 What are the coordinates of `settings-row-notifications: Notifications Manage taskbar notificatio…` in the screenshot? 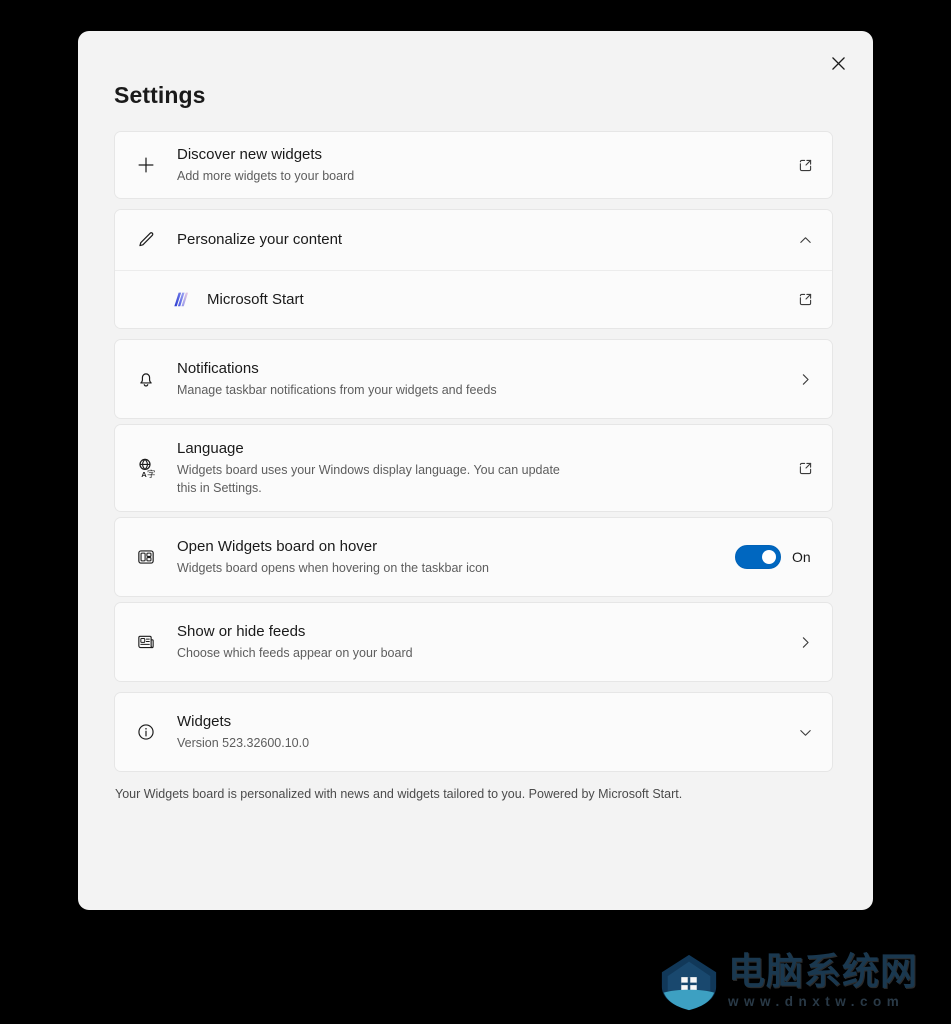 It's located at (473, 379).